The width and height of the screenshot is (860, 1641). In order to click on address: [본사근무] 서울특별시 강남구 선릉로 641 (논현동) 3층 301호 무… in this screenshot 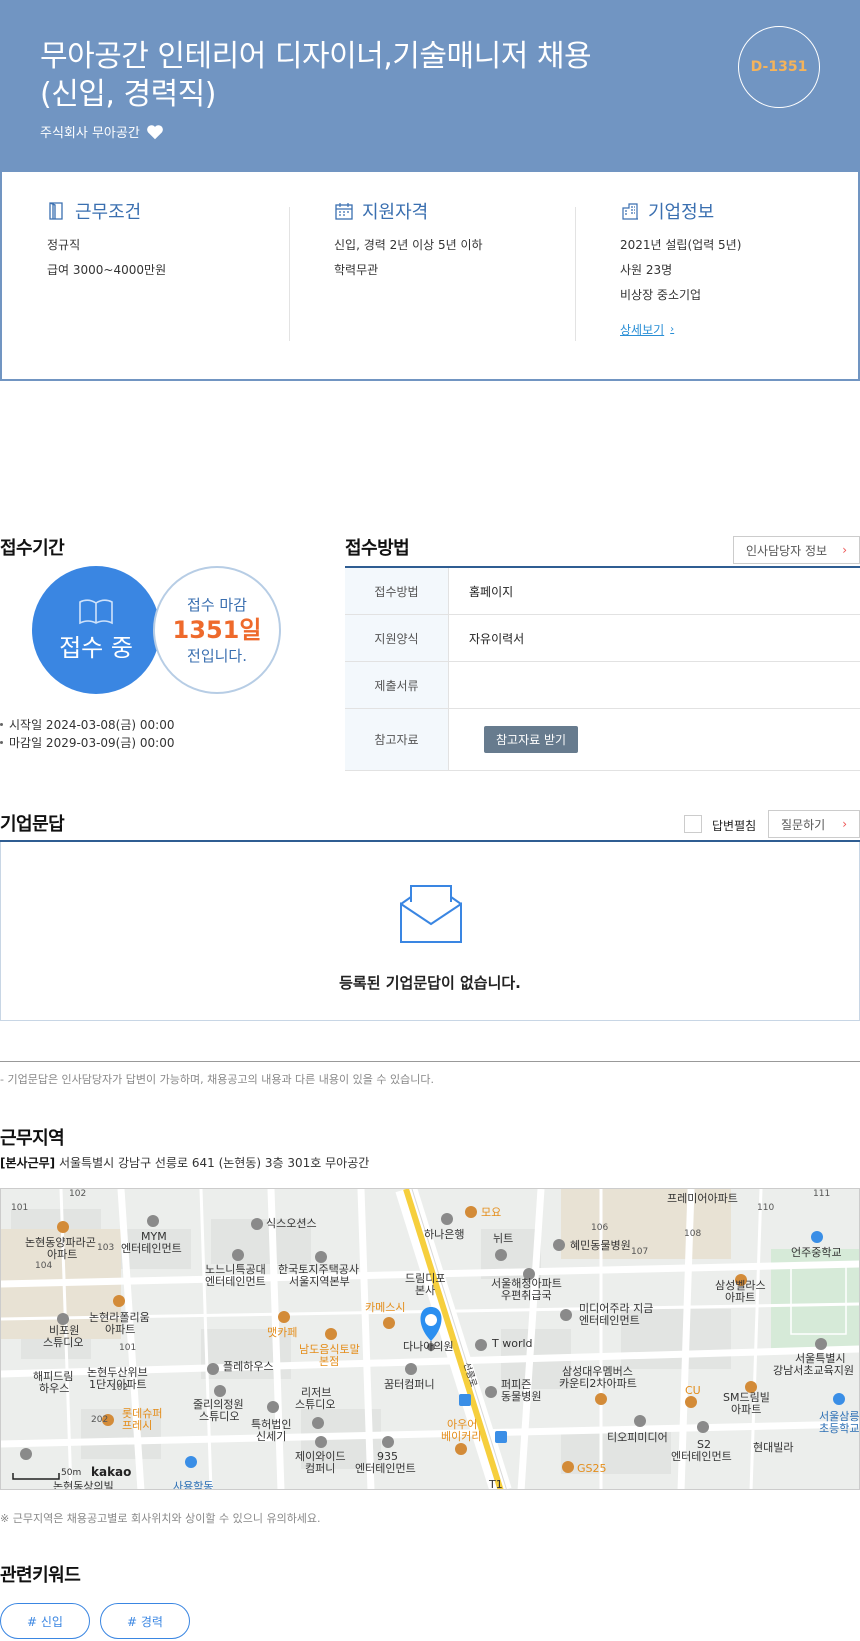, I will do `click(185, 1163)`.